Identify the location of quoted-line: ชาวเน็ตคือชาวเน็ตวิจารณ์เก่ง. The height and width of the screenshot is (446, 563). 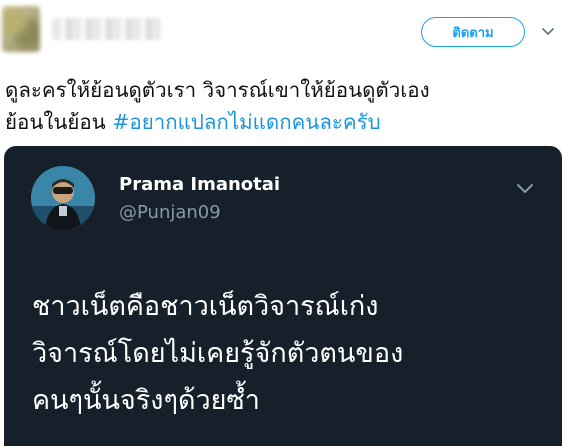
(205, 306).